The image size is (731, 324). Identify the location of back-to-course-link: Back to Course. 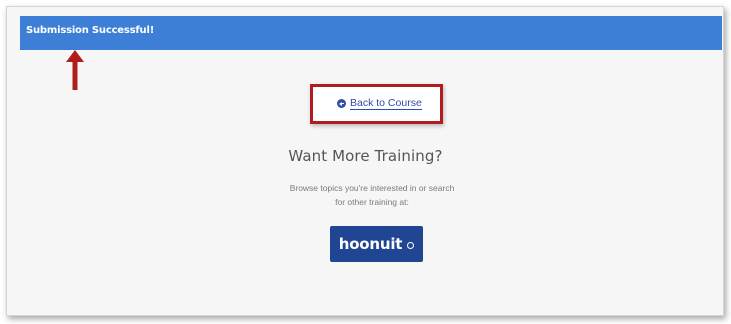
(379, 103).